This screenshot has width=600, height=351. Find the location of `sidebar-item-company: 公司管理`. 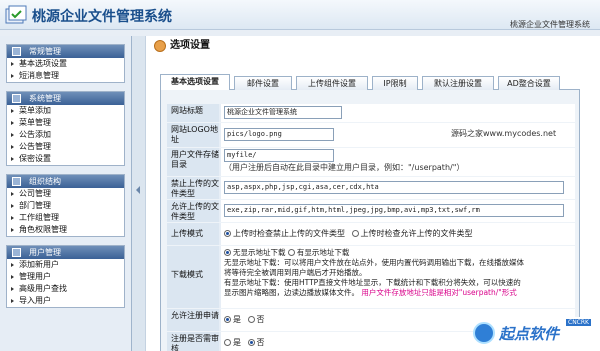

sidebar-item-company: 公司管理 is located at coordinates (65, 194).